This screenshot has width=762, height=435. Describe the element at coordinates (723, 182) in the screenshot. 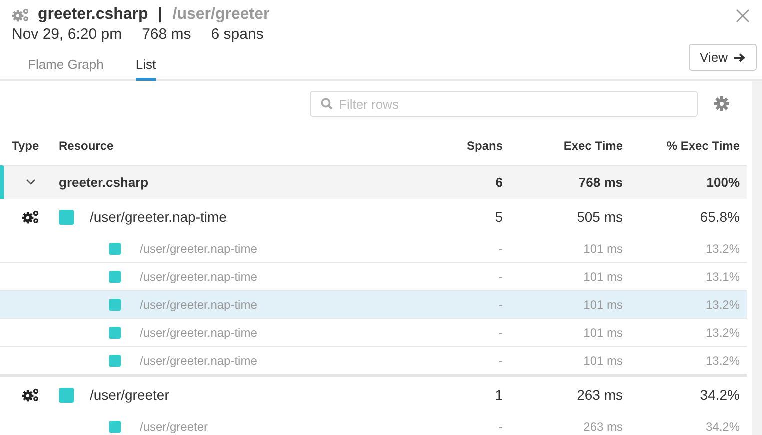

I see `table-cell-text: 100%` at that location.